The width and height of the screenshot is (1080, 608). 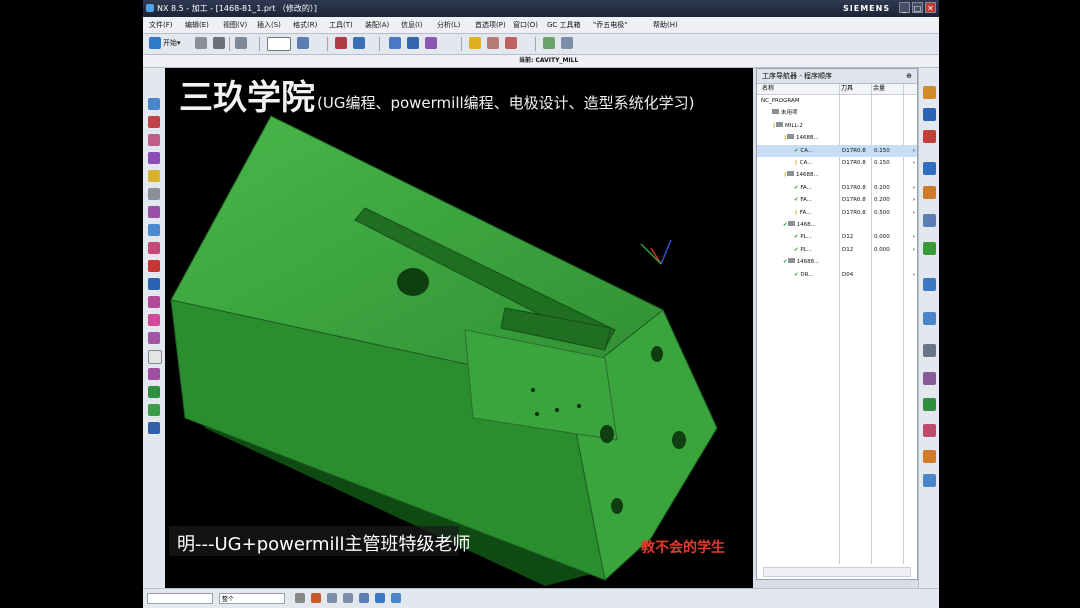 I want to click on machine-icon, so click(x=511, y=43).